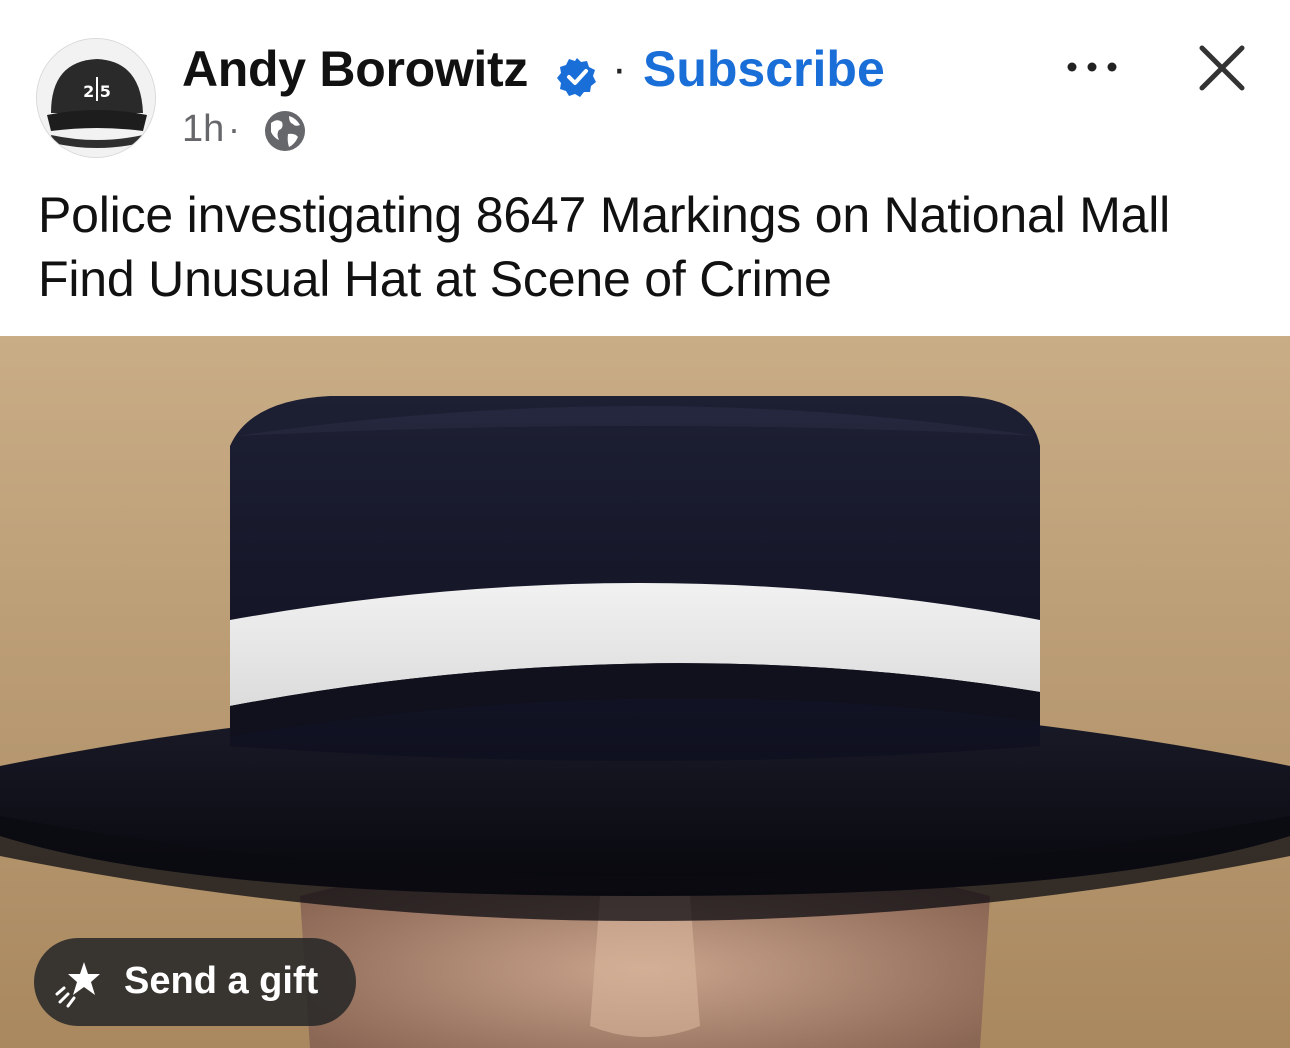 The image size is (1290, 1048). I want to click on author-name: Andy Borowitz, so click(355, 69).